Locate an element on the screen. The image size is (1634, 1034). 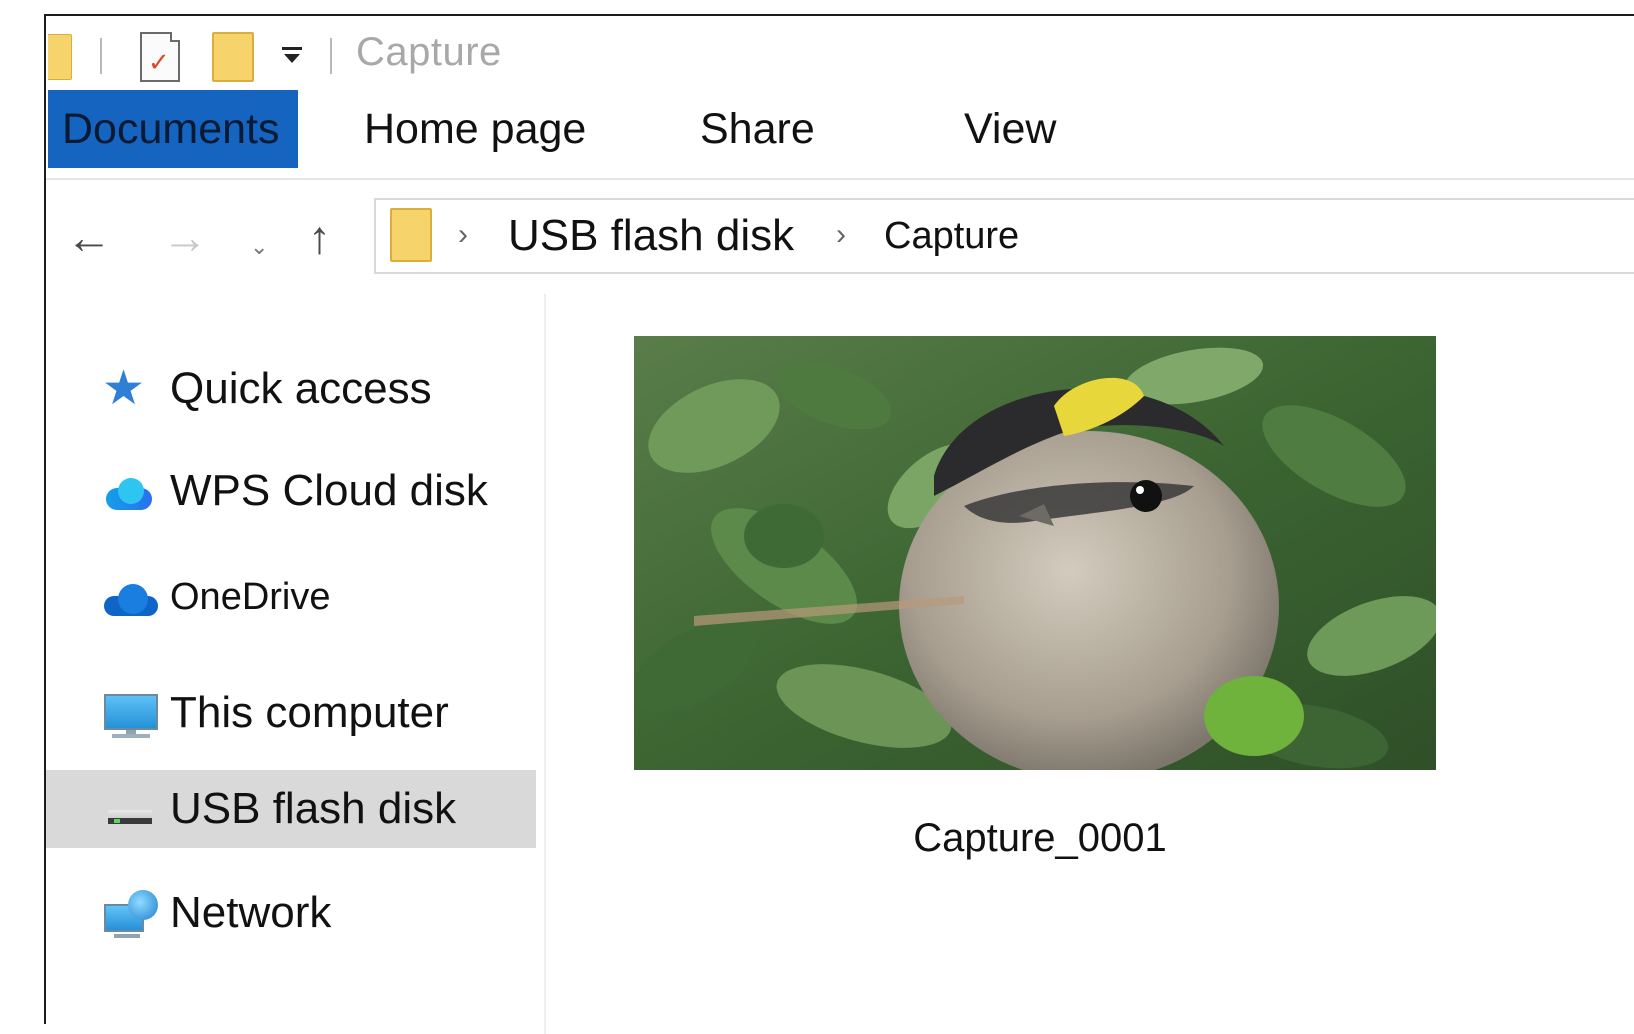
sidebar-item-onedrive: OneDrive is located at coordinates (291, 597).